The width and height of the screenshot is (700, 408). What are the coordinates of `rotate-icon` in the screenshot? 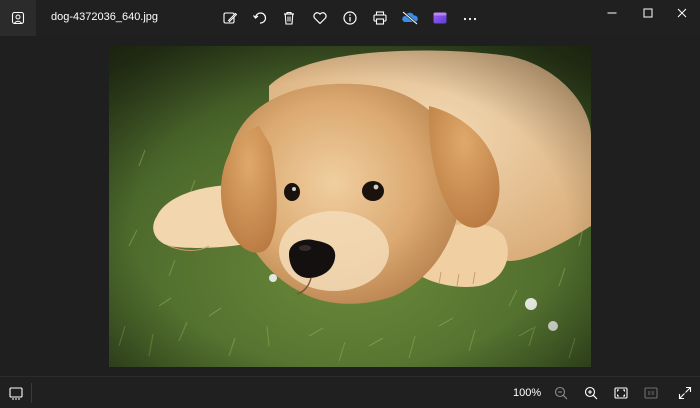 It's located at (260, 18).